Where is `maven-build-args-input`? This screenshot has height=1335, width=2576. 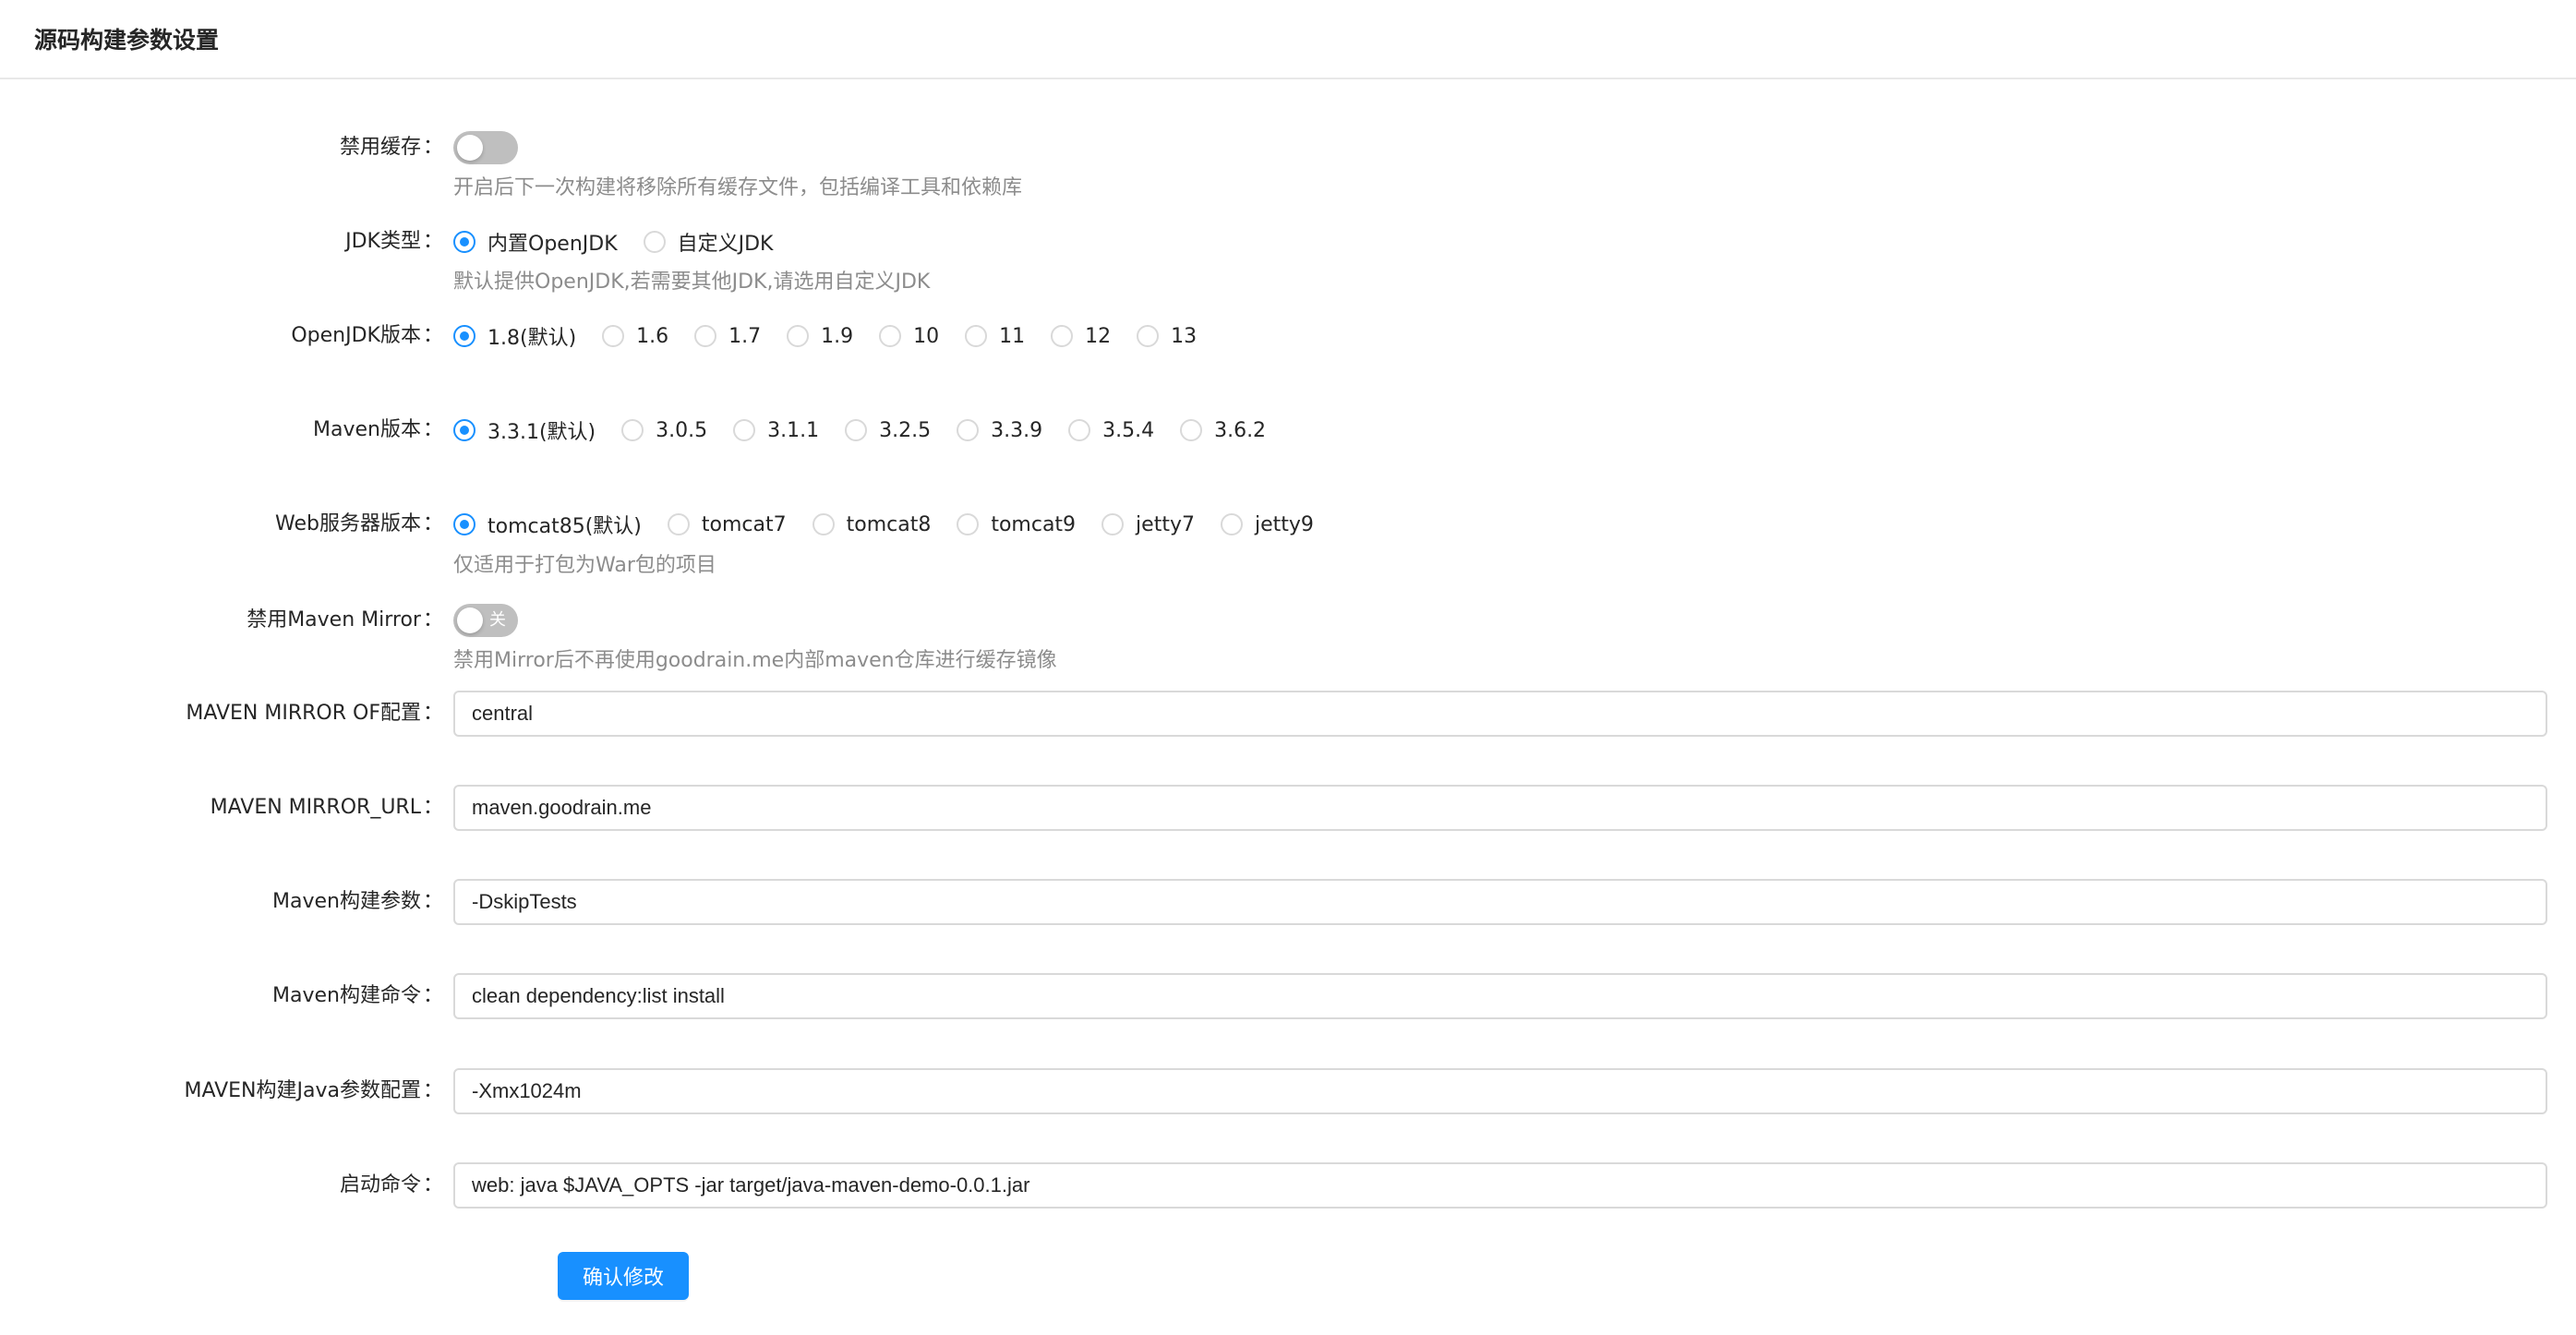 maven-build-args-input is located at coordinates (1500, 902).